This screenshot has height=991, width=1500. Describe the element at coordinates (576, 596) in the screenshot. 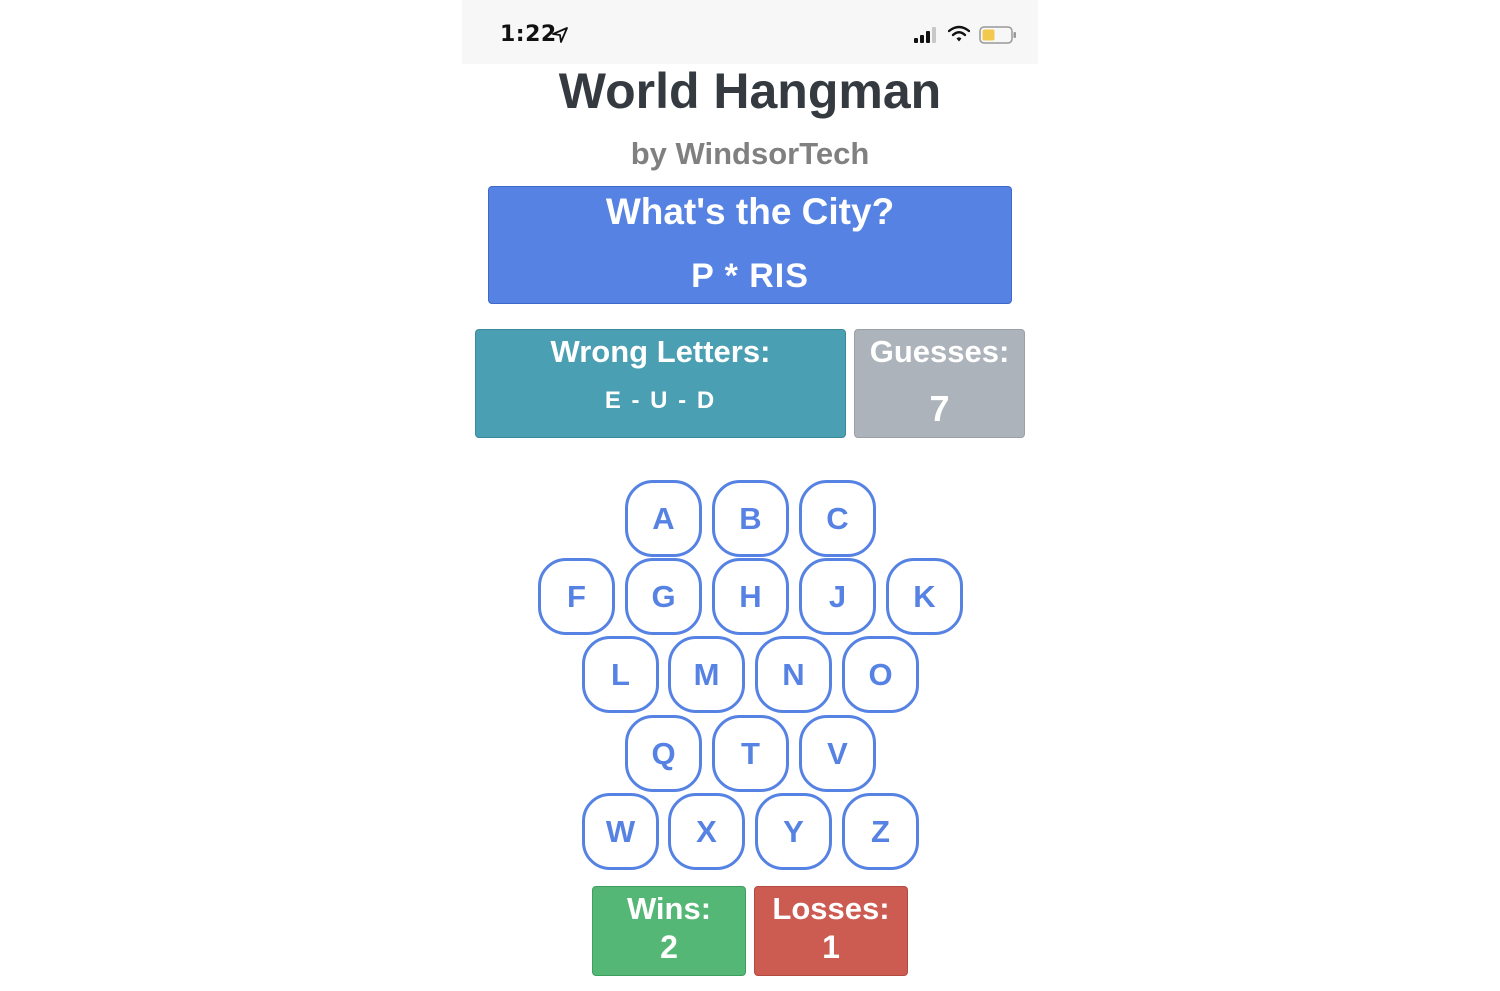

I see `letter-key-f: F` at that location.